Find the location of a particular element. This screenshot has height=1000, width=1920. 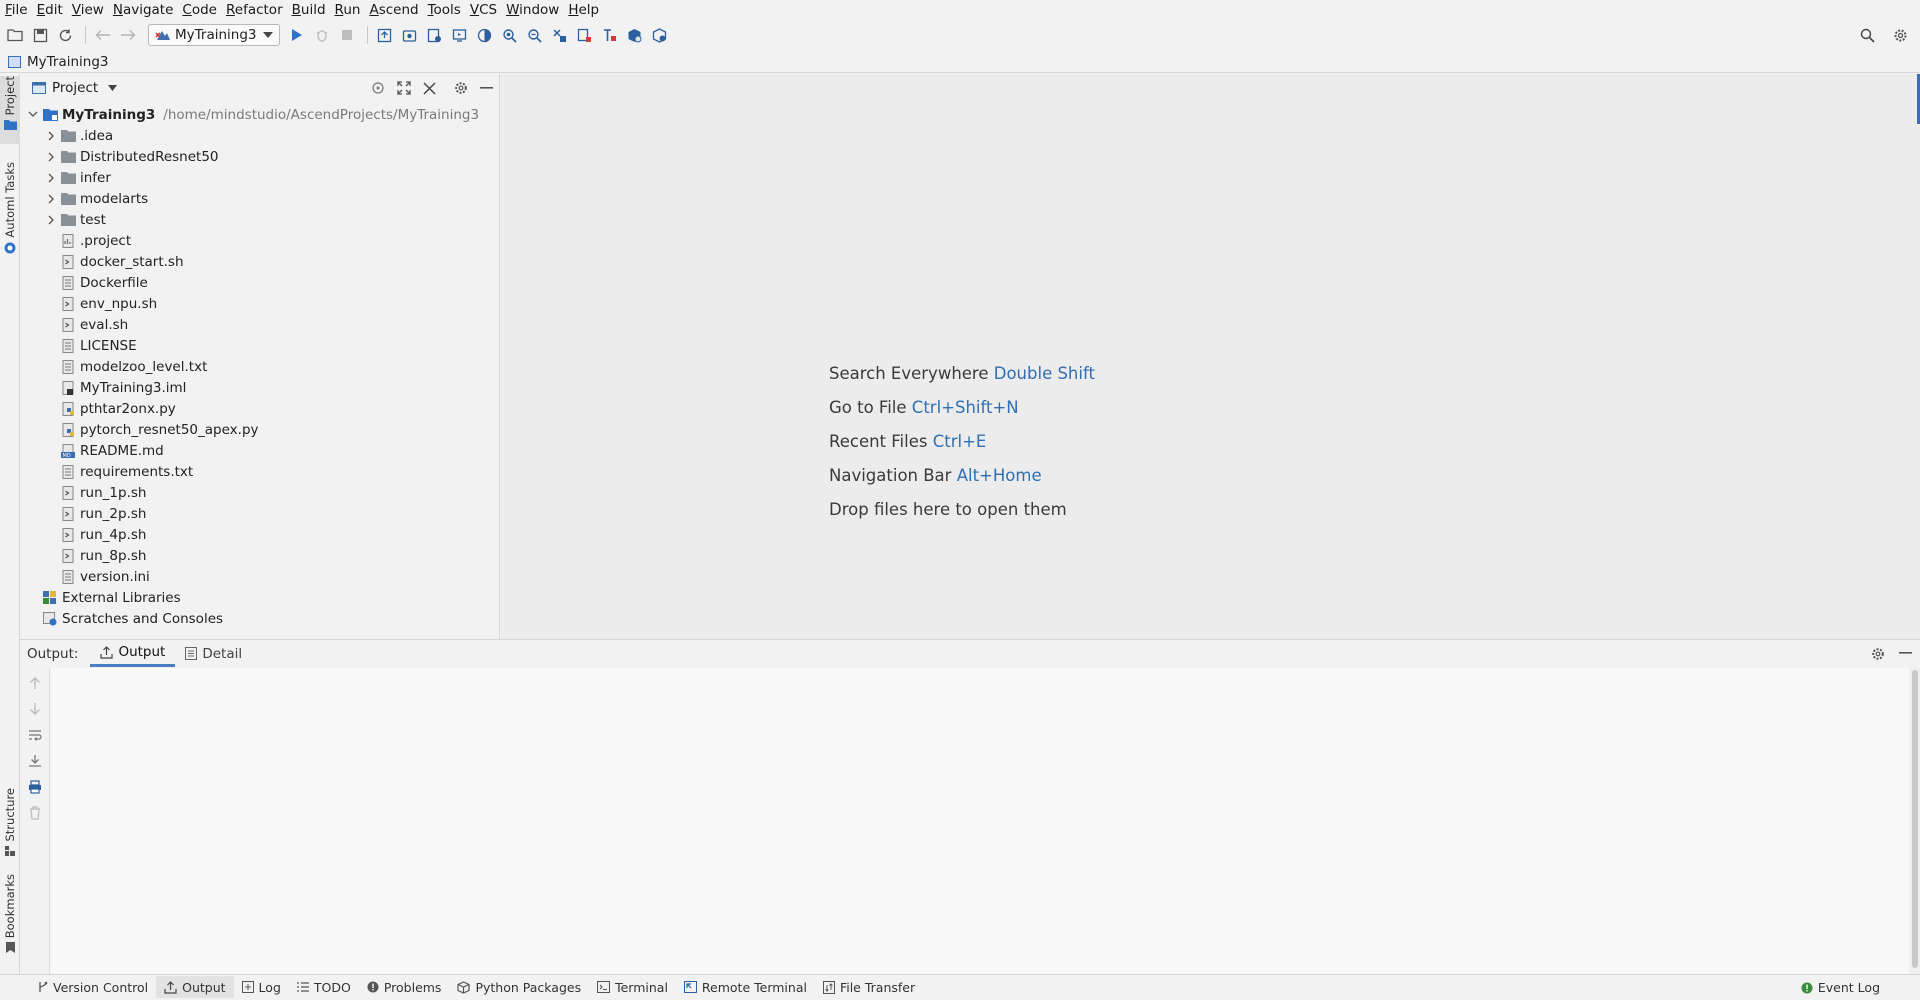

run-configuration-selector: MyTraining3 is located at coordinates (214, 35).